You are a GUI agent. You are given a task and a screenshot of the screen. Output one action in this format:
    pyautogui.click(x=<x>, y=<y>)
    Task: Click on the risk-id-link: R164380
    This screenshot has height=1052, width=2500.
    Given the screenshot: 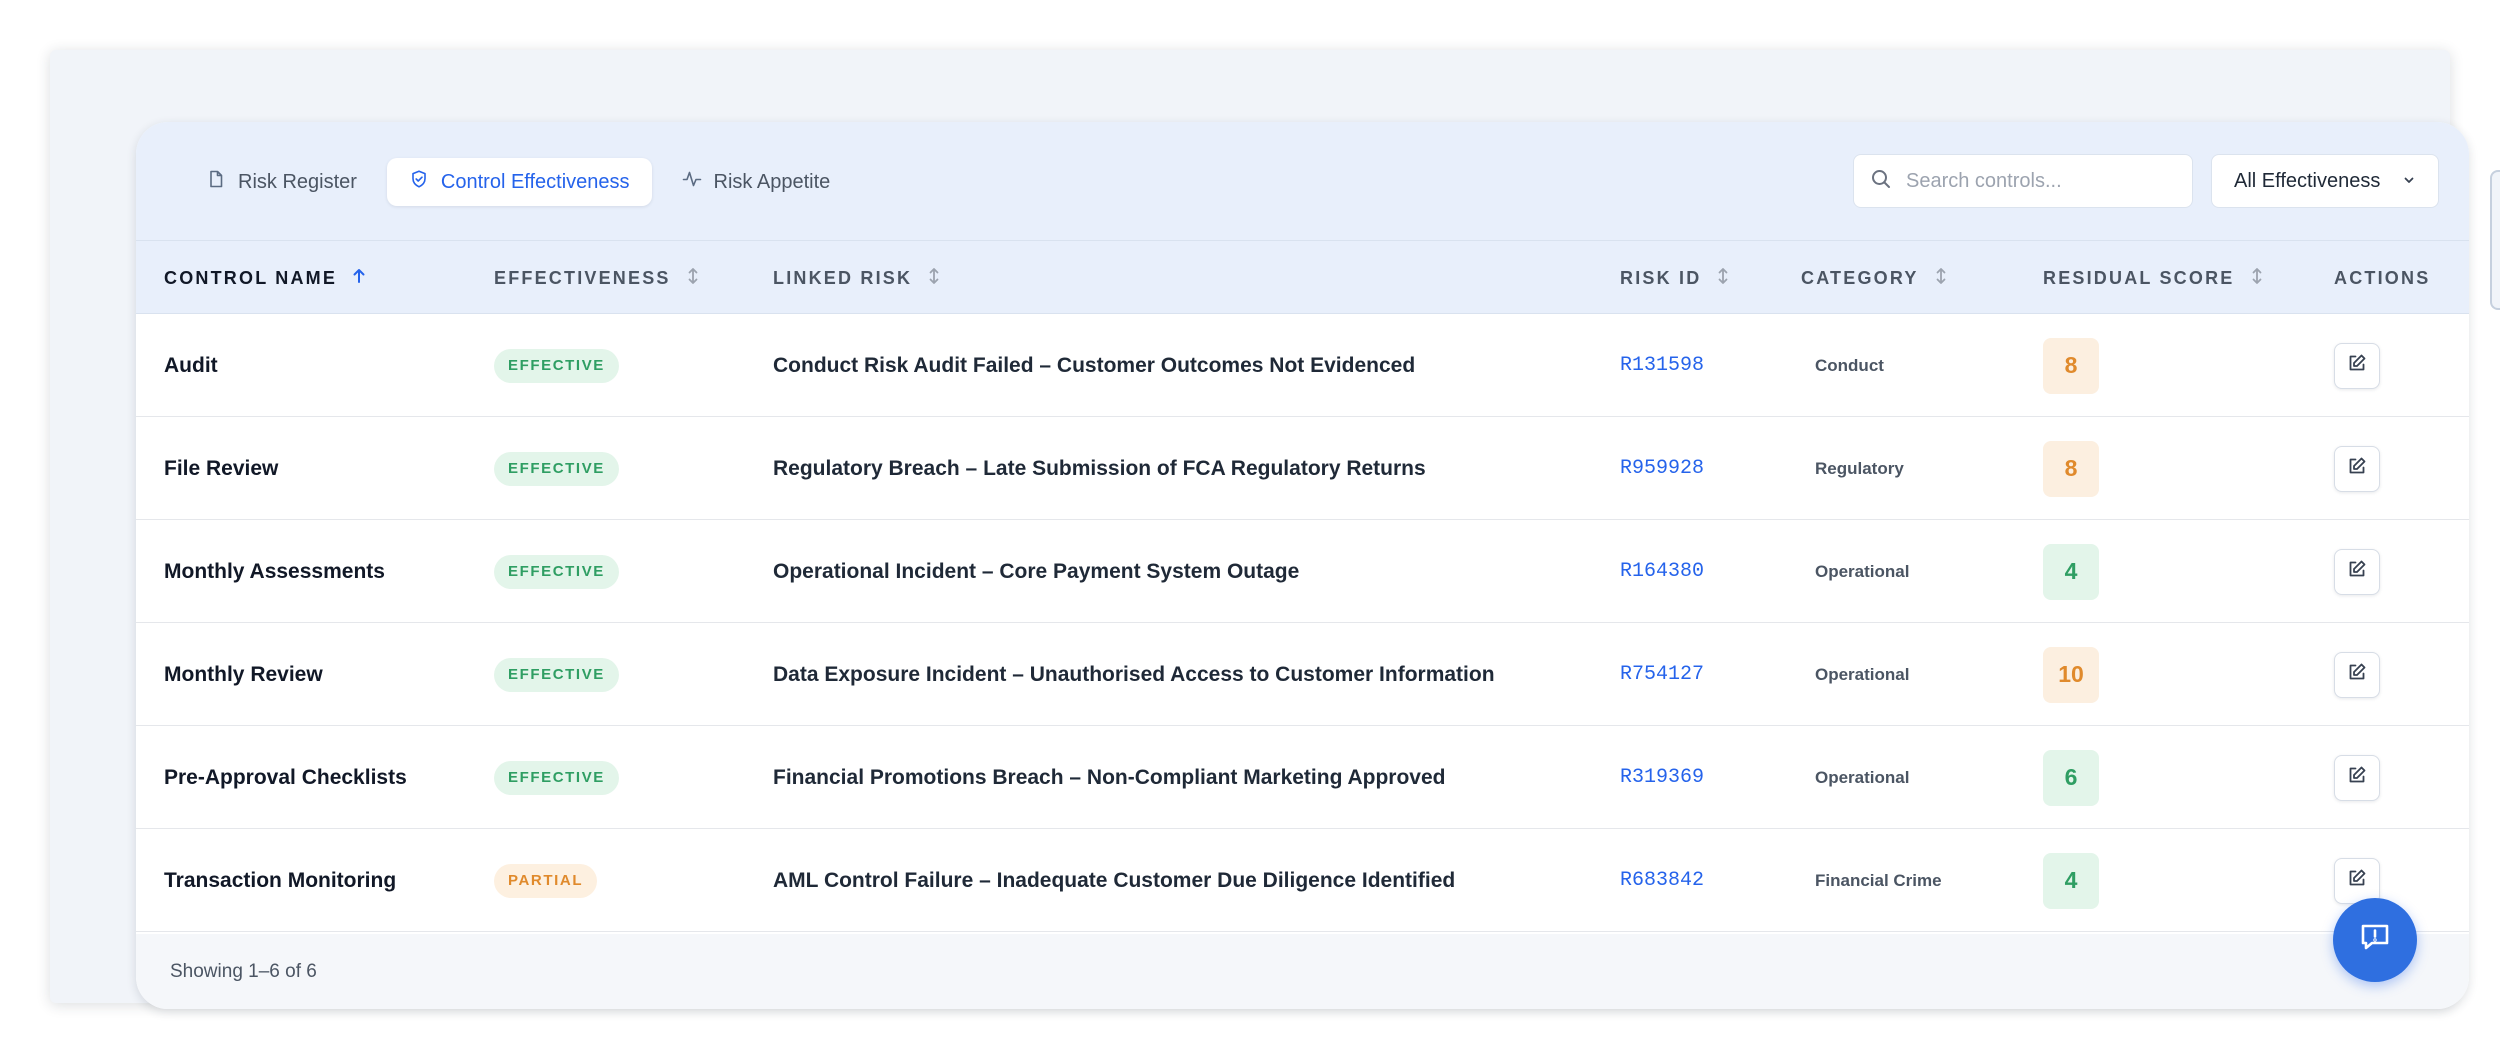 What is the action you would take?
    pyautogui.click(x=1662, y=571)
    